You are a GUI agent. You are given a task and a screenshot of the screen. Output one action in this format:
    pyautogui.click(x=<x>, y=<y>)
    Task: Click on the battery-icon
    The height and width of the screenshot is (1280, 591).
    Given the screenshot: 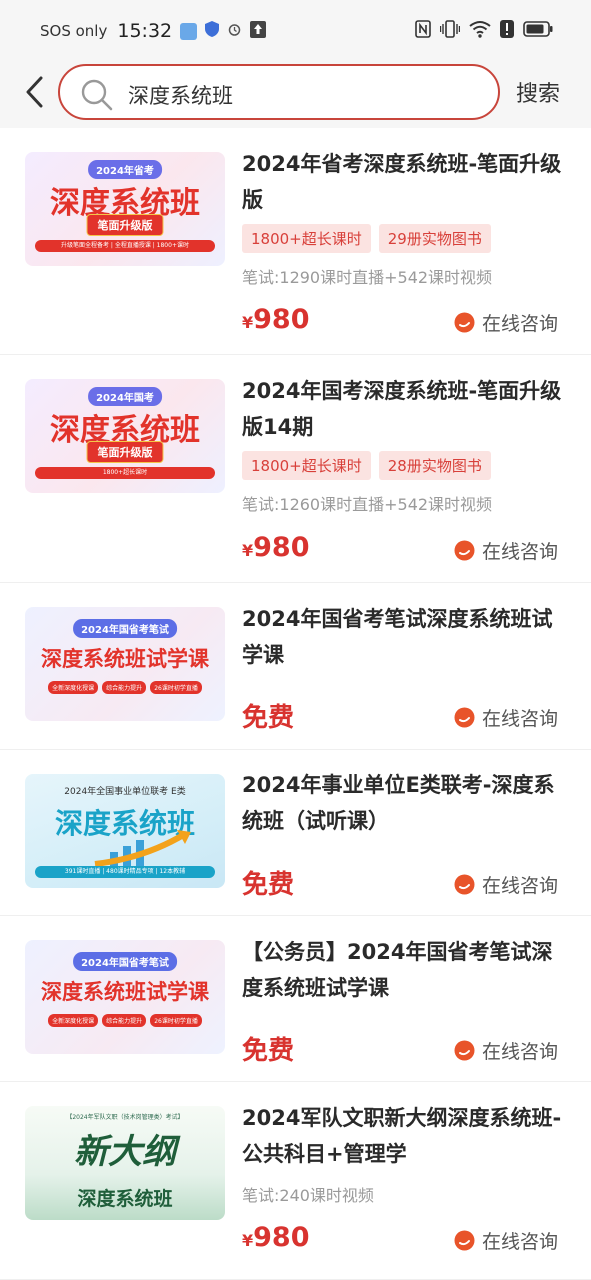 What is the action you would take?
    pyautogui.click(x=538, y=31)
    